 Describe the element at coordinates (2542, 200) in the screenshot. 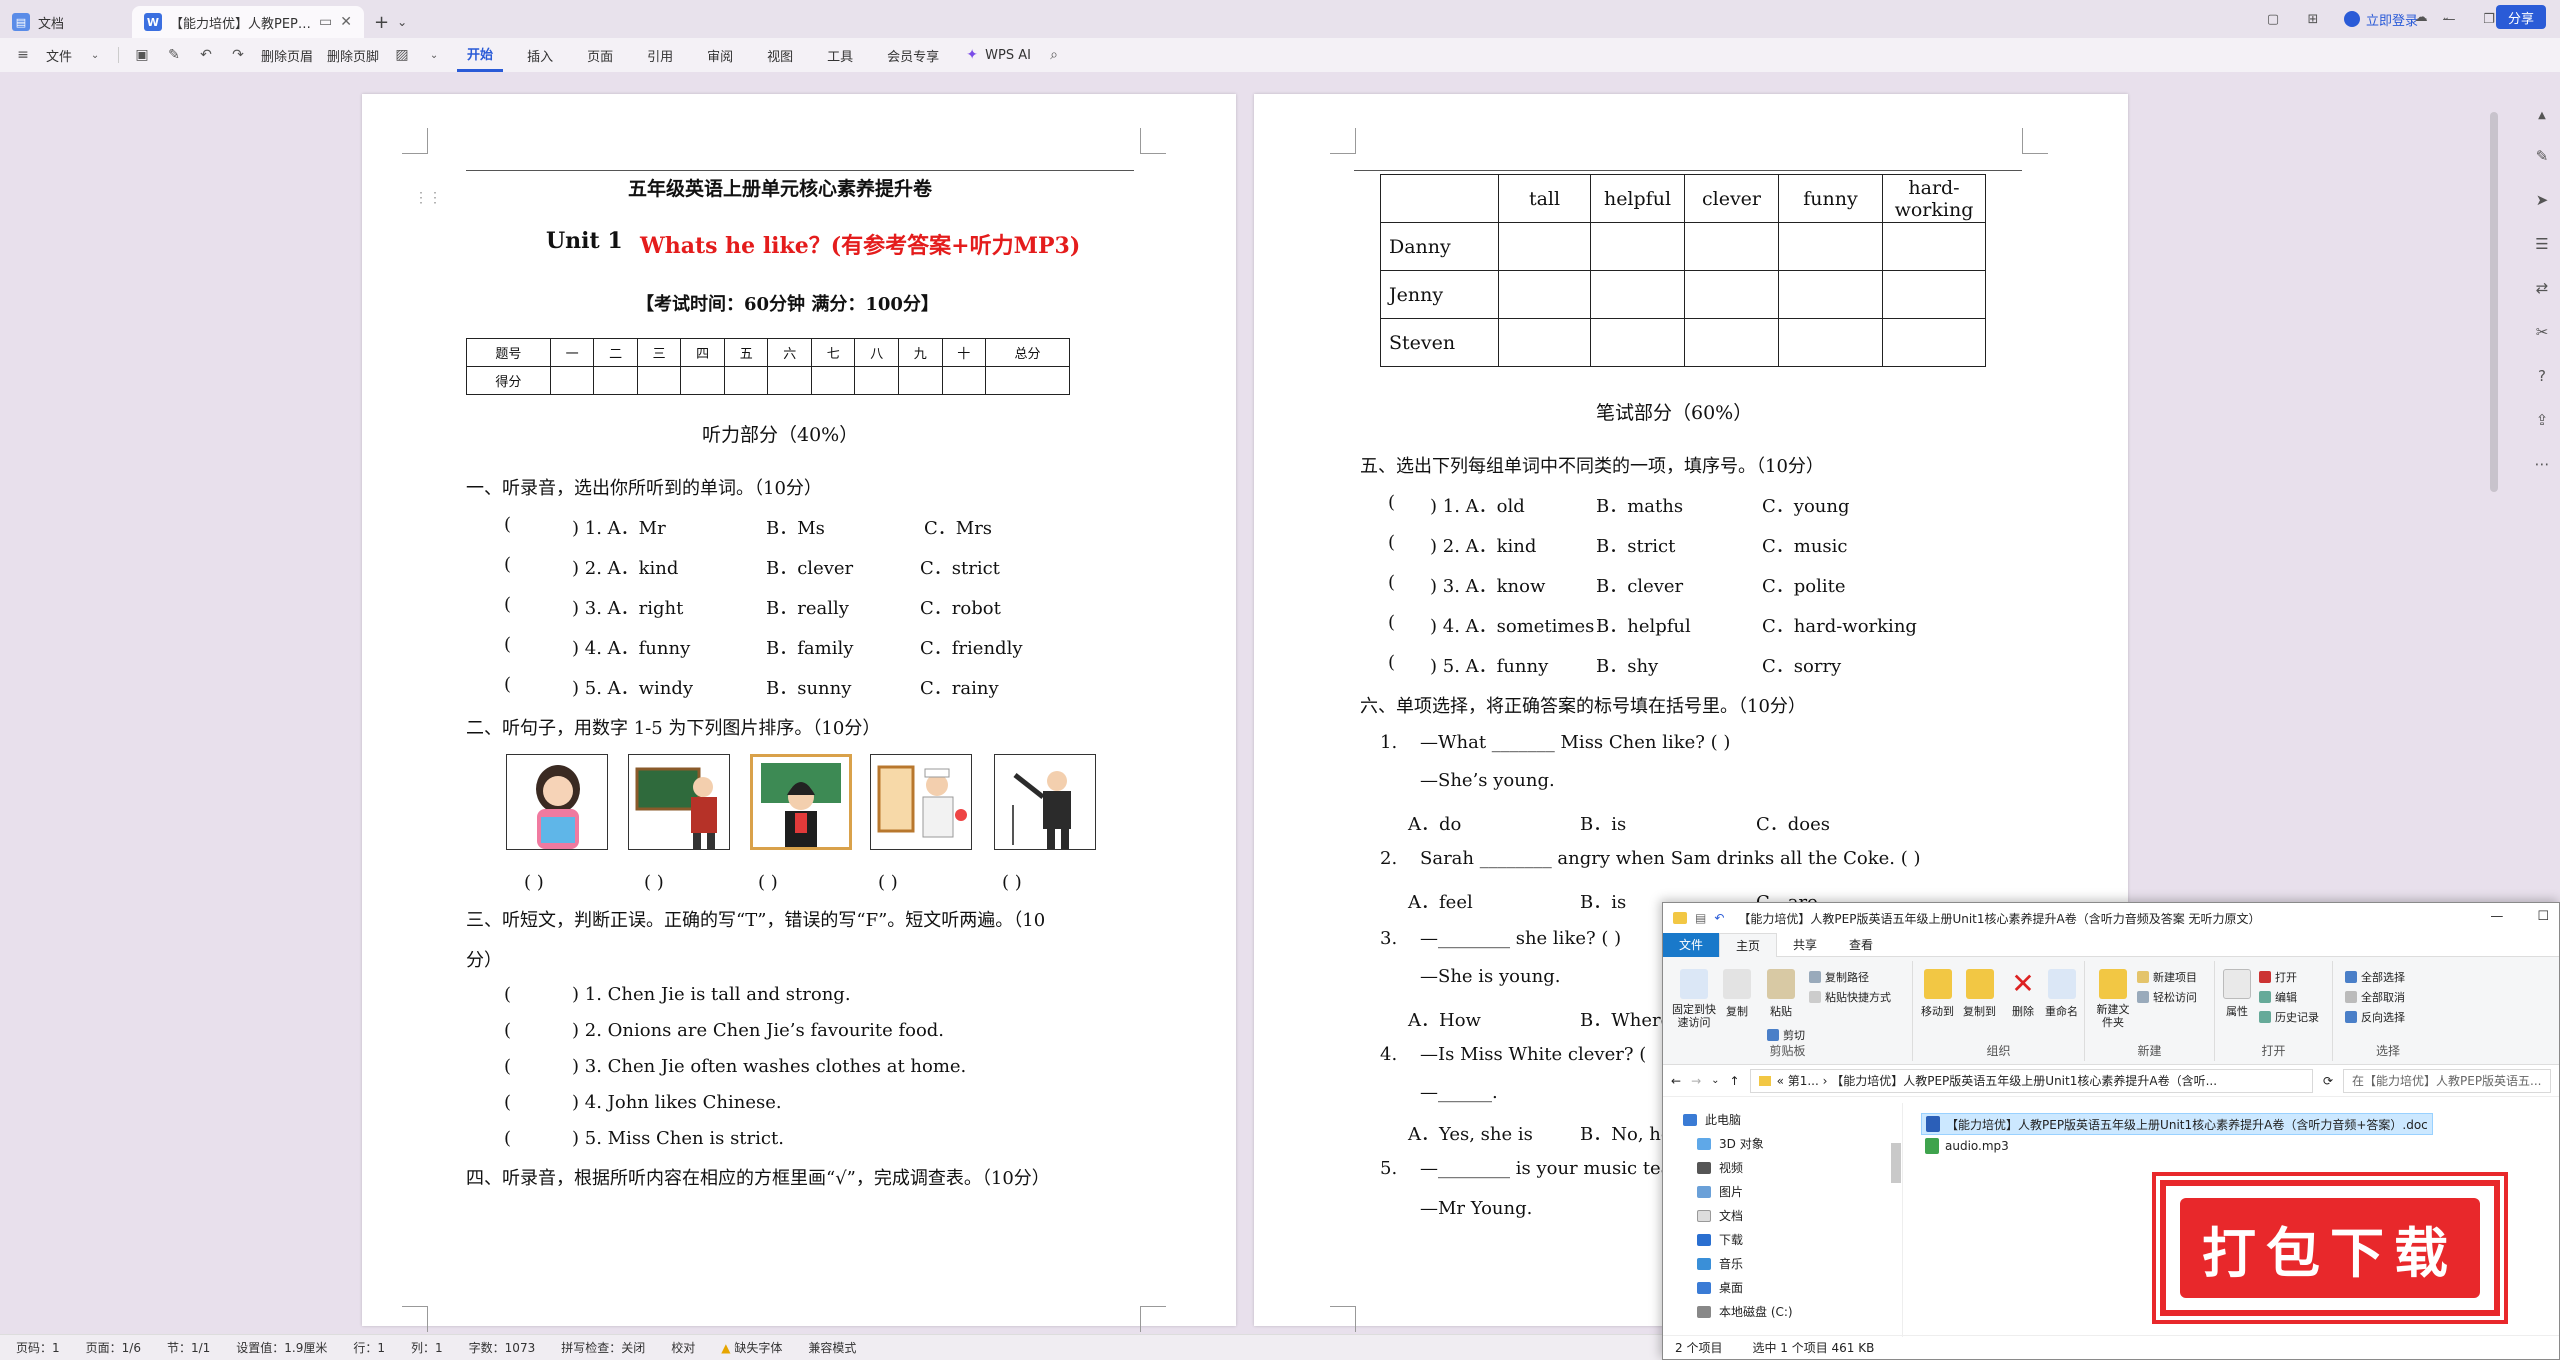

I see `pointer-icon: ➤` at that location.